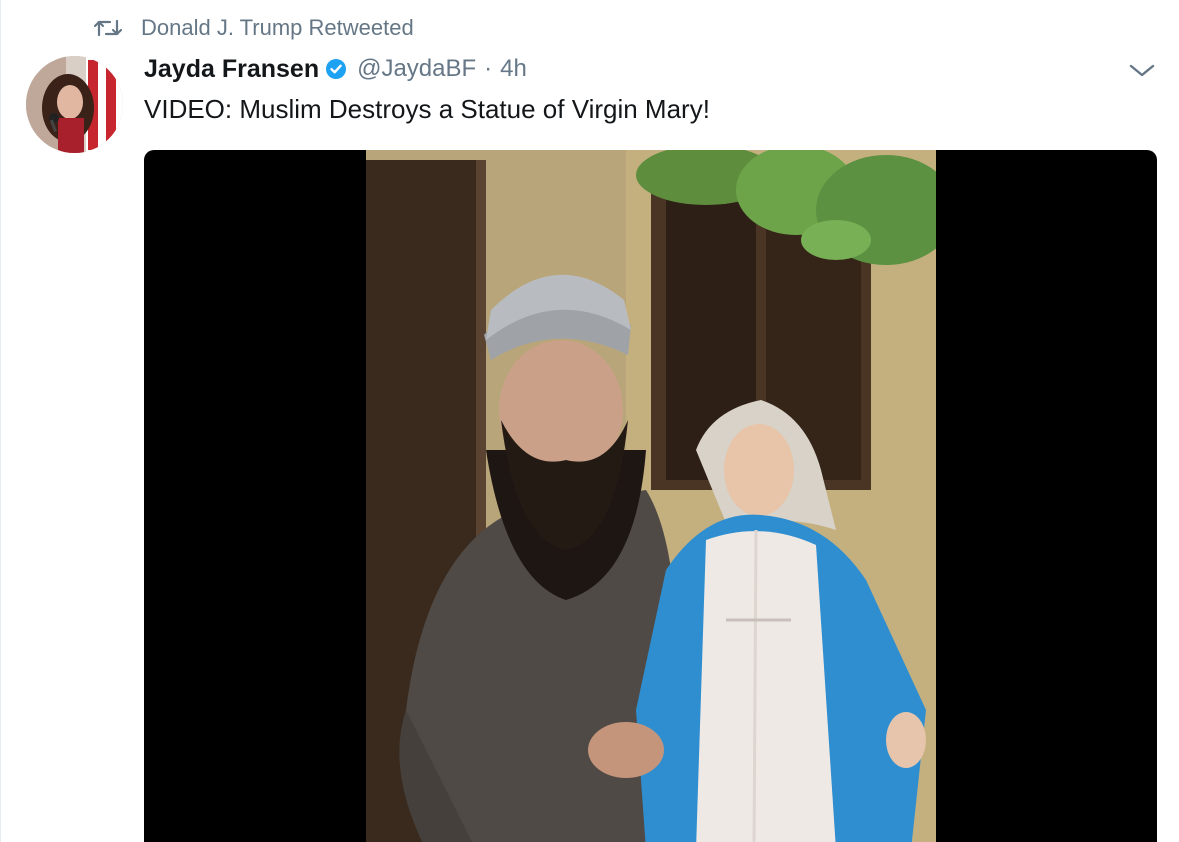 The height and width of the screenshot is (842, 1179). What do you see at coordinates (1142, 70) in the screenshot?
I see `chevron-down-icon` at bounding box center [1142, 70].